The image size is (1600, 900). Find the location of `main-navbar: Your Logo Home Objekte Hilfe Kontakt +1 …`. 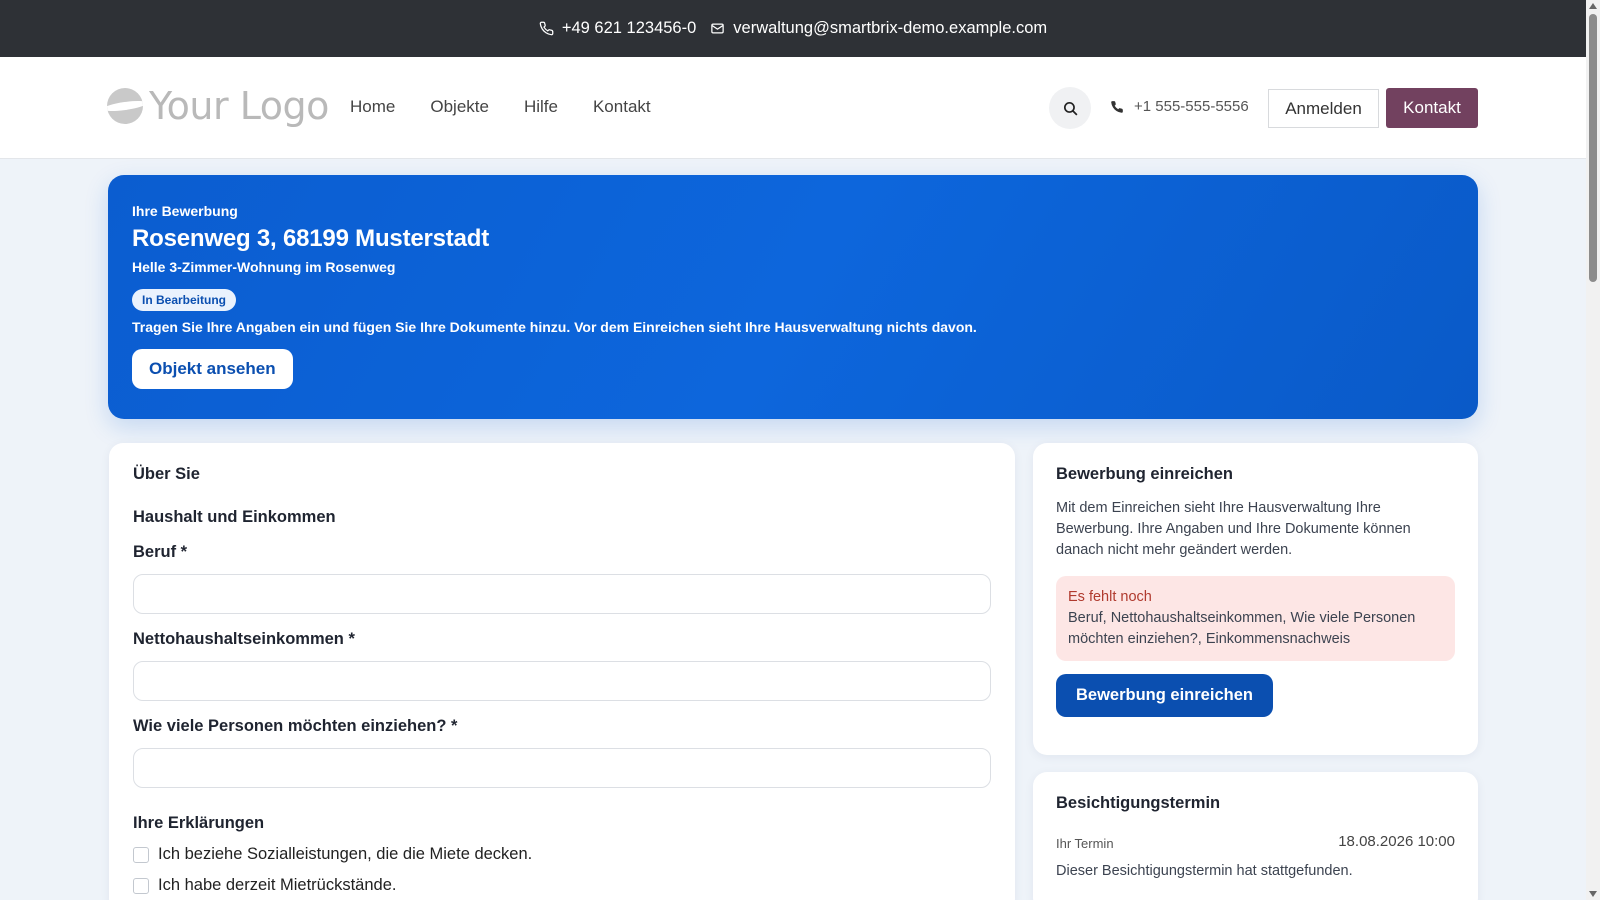

main-navbar: Your Logo Home Objekte Hilfe Kontakt +1 … is located at coordinates (793, 108).